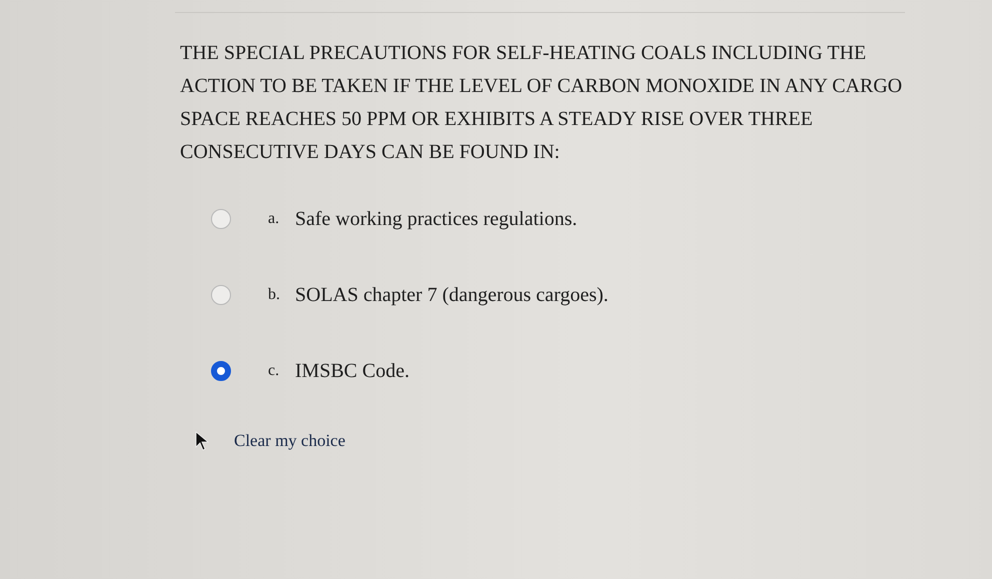 This screenshot has height=579, width=992. What do you see at coordinates (451, 295) in the screenshot?
I see `option-label: SOLAS chapter 7 (dangerous cargoes).` at bounding box center [451, 295].